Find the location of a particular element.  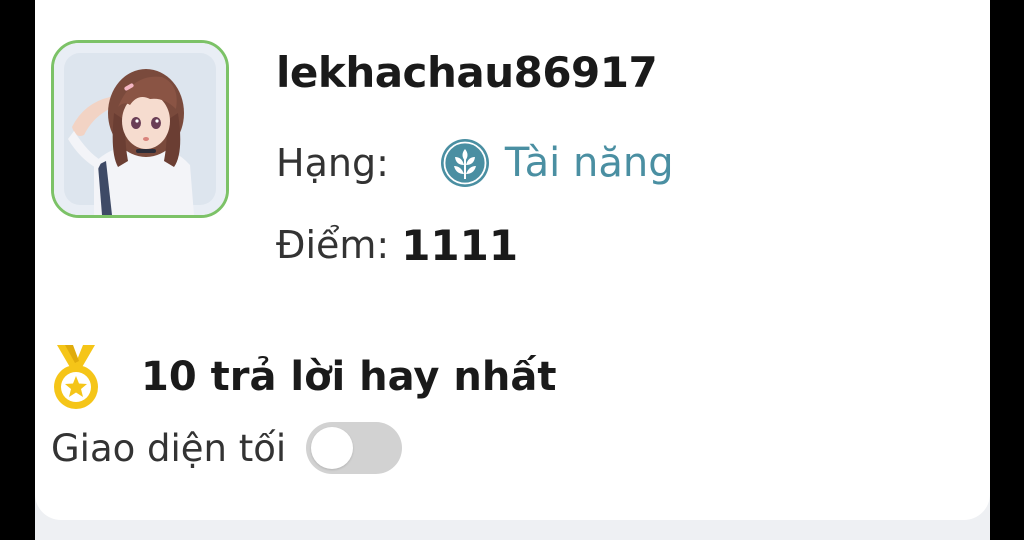

points-label: Điểm: is located at coordinates (333, 245).